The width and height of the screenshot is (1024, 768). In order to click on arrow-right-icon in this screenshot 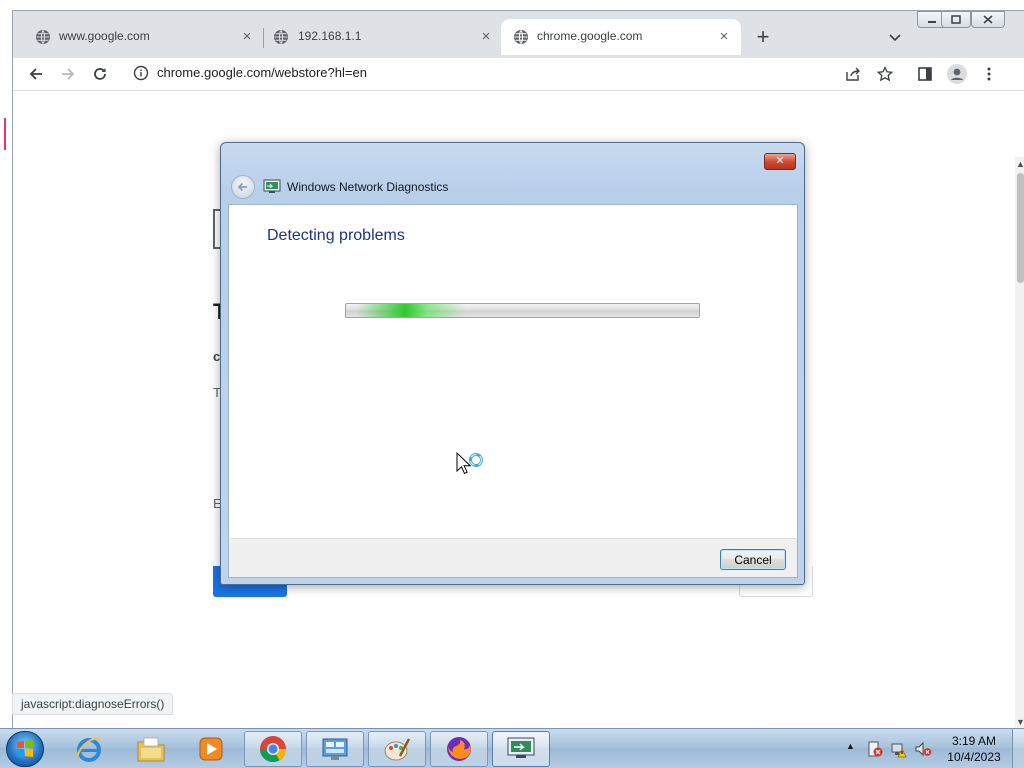, I will do `click(68, 74)`.